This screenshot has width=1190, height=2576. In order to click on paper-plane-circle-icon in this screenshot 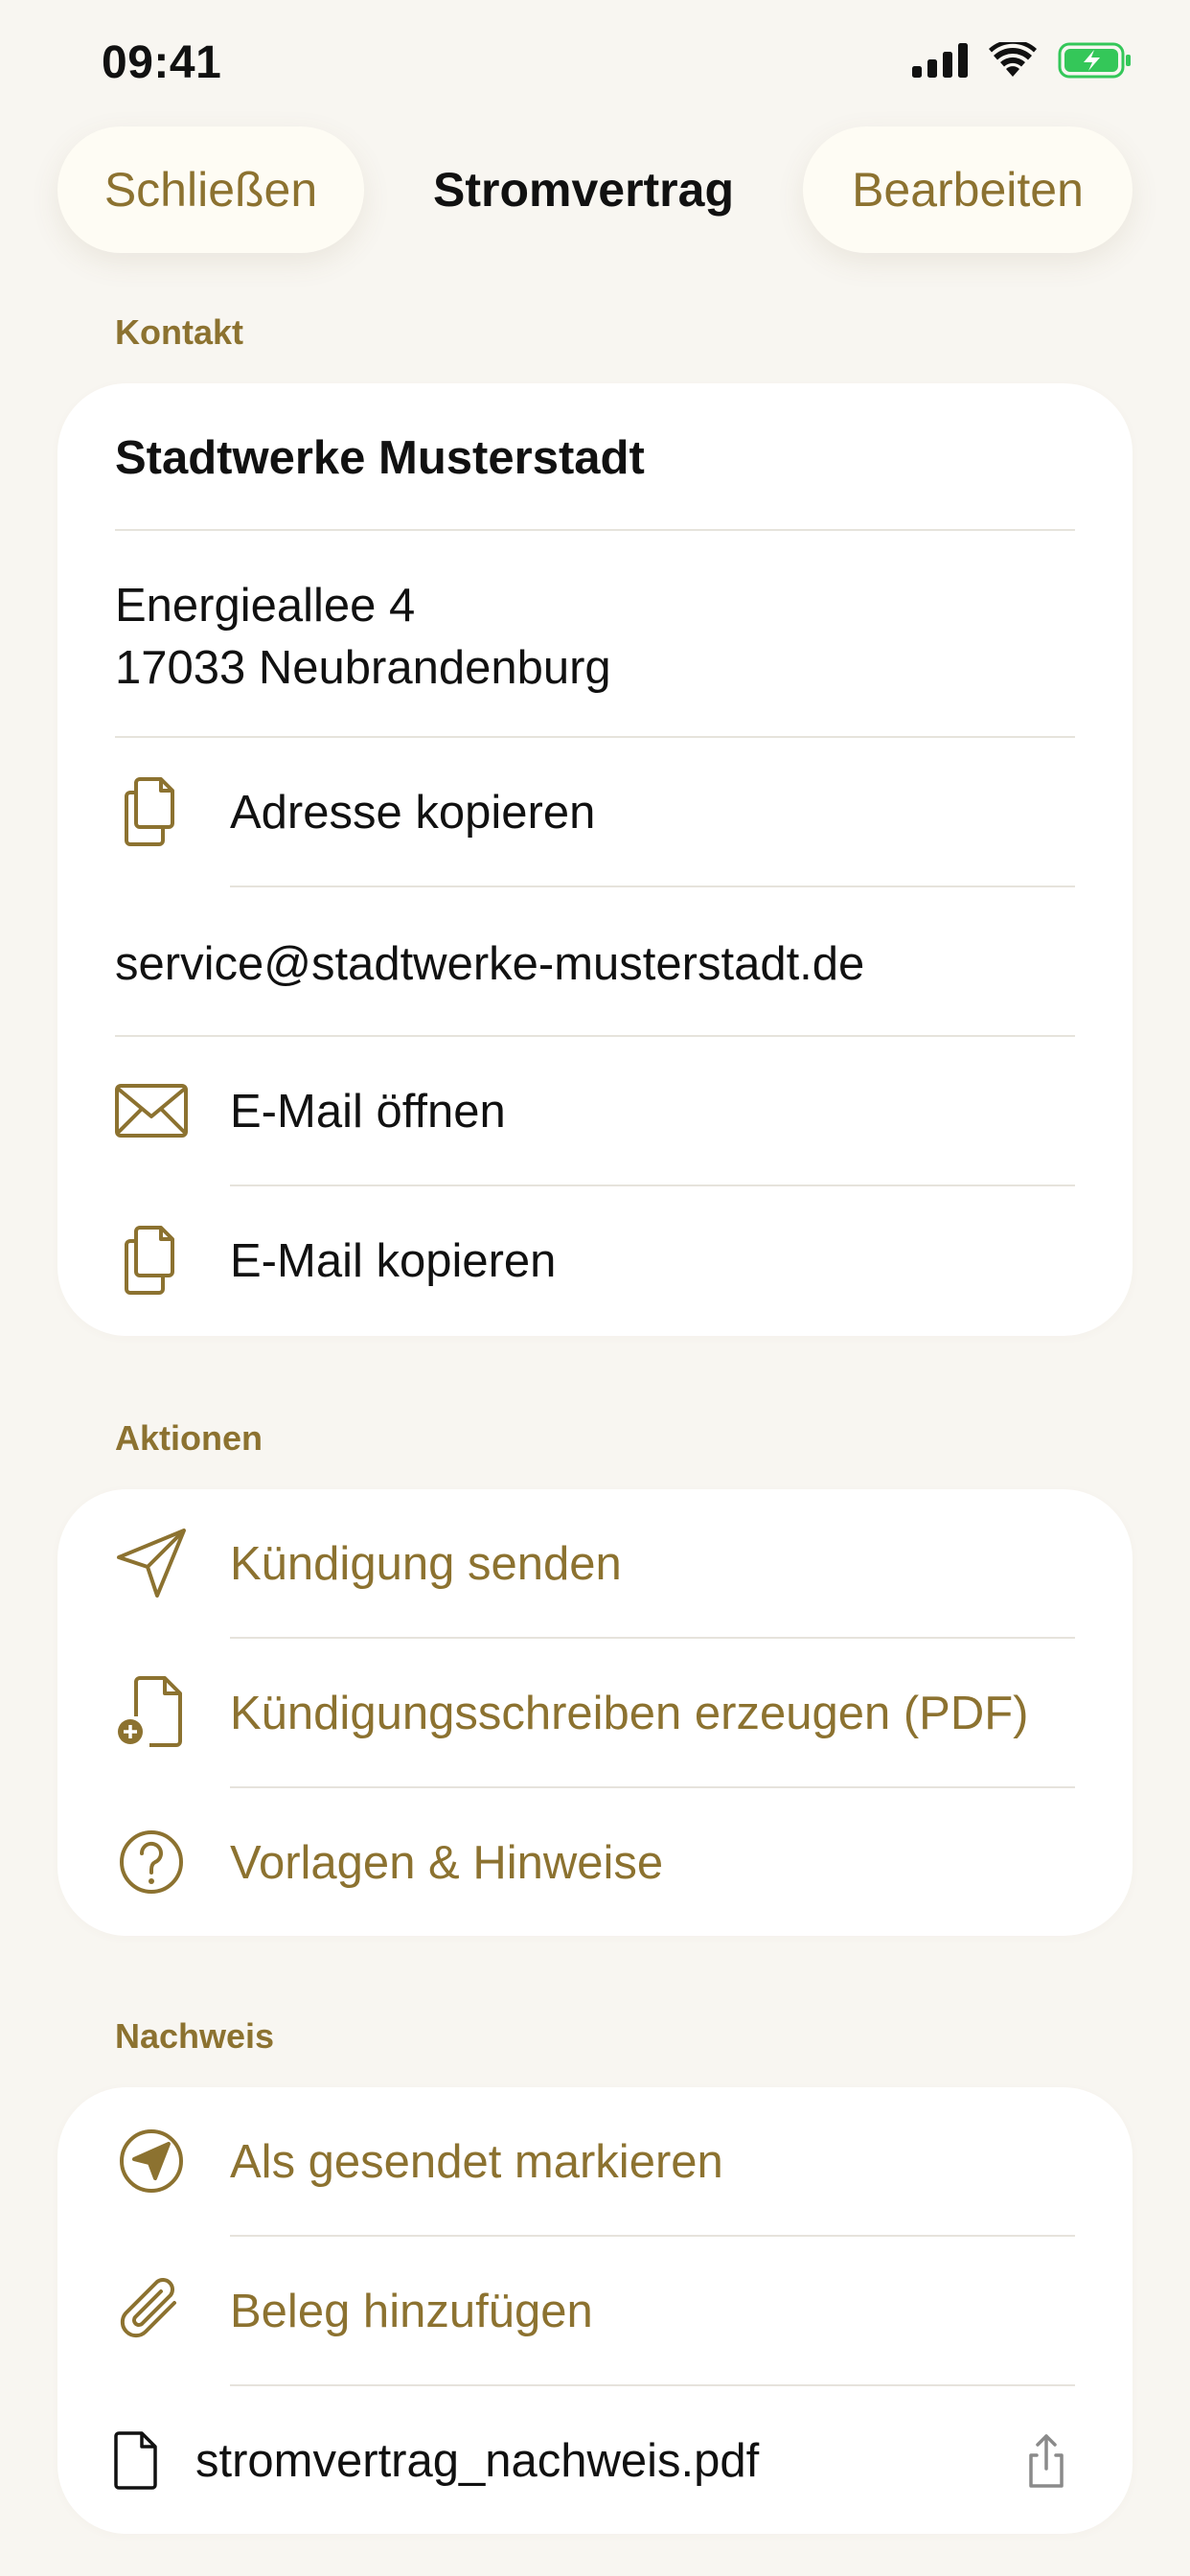, I will do `click(151, 2161)`.